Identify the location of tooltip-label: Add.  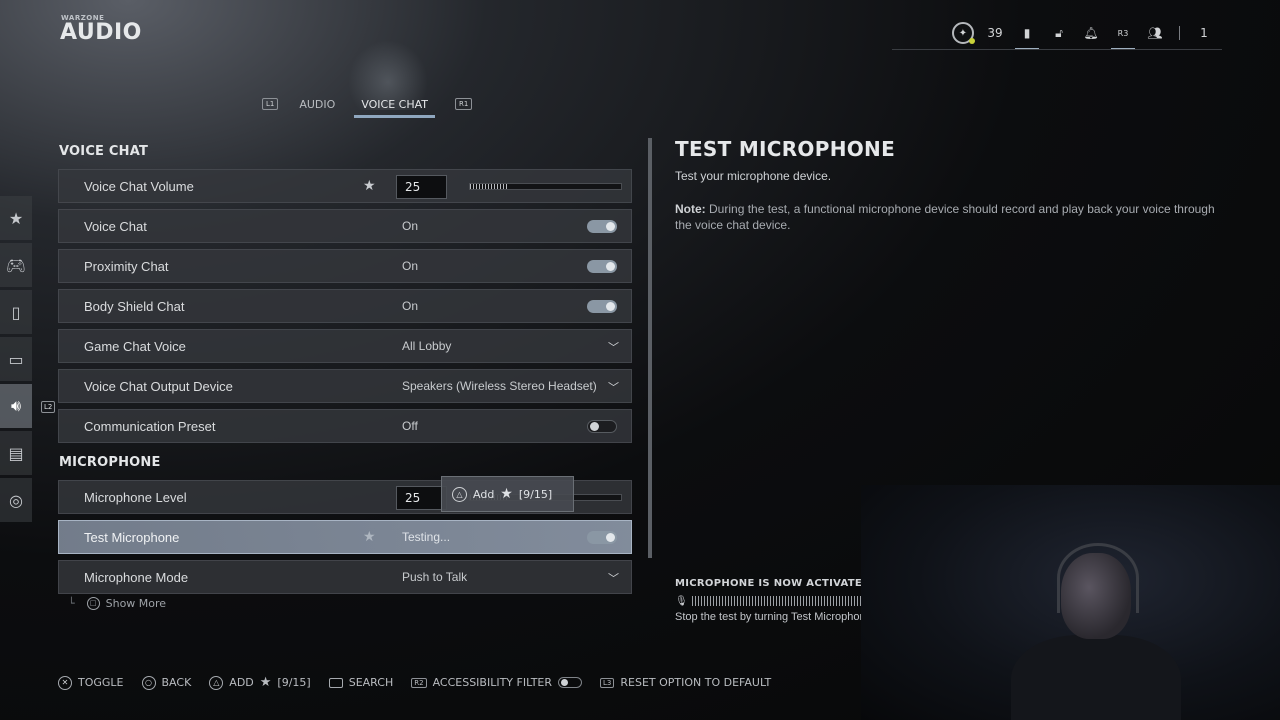
(484, 494).